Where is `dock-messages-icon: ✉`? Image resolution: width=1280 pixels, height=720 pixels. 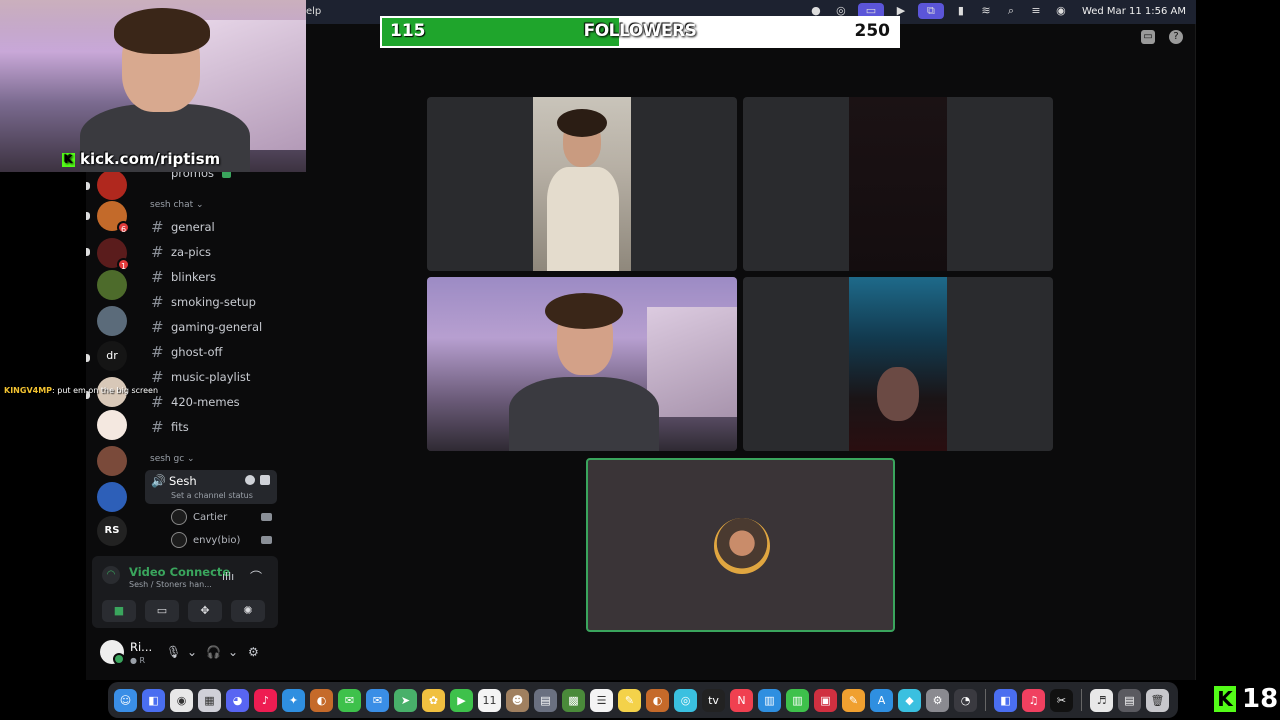 dock-messages-icon: ✉ is located at coordinates (349, 700).